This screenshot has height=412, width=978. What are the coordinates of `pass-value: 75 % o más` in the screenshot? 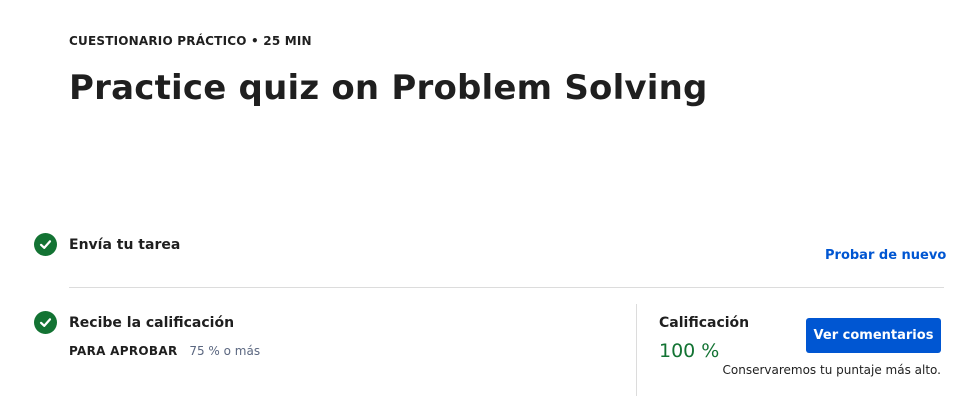 It's located at (225, 351).